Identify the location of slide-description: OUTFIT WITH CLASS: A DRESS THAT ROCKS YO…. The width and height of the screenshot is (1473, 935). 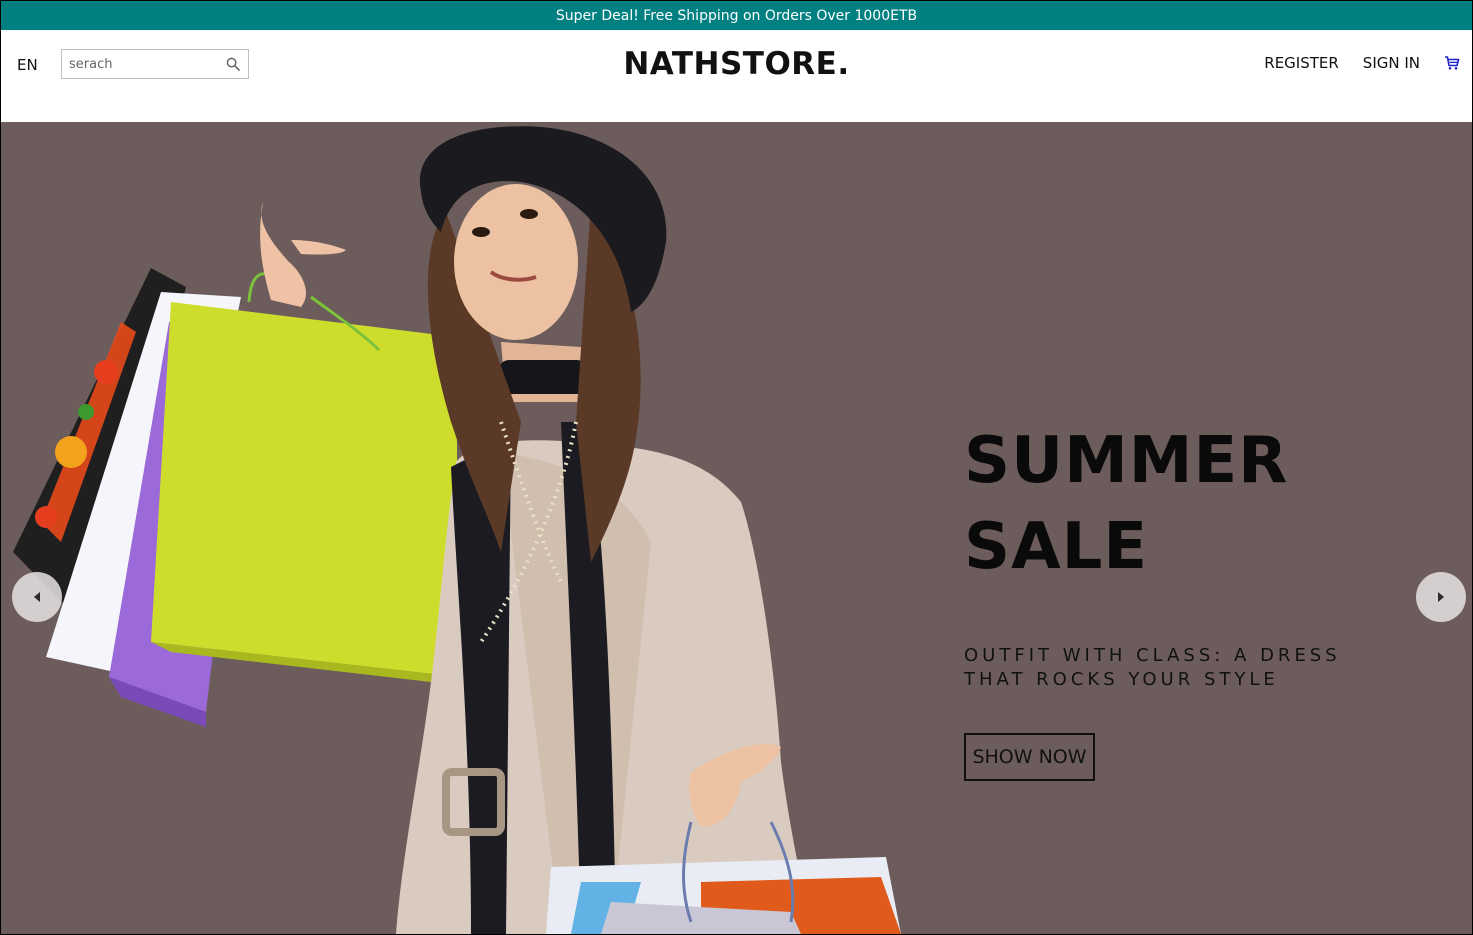
(1152, 667).